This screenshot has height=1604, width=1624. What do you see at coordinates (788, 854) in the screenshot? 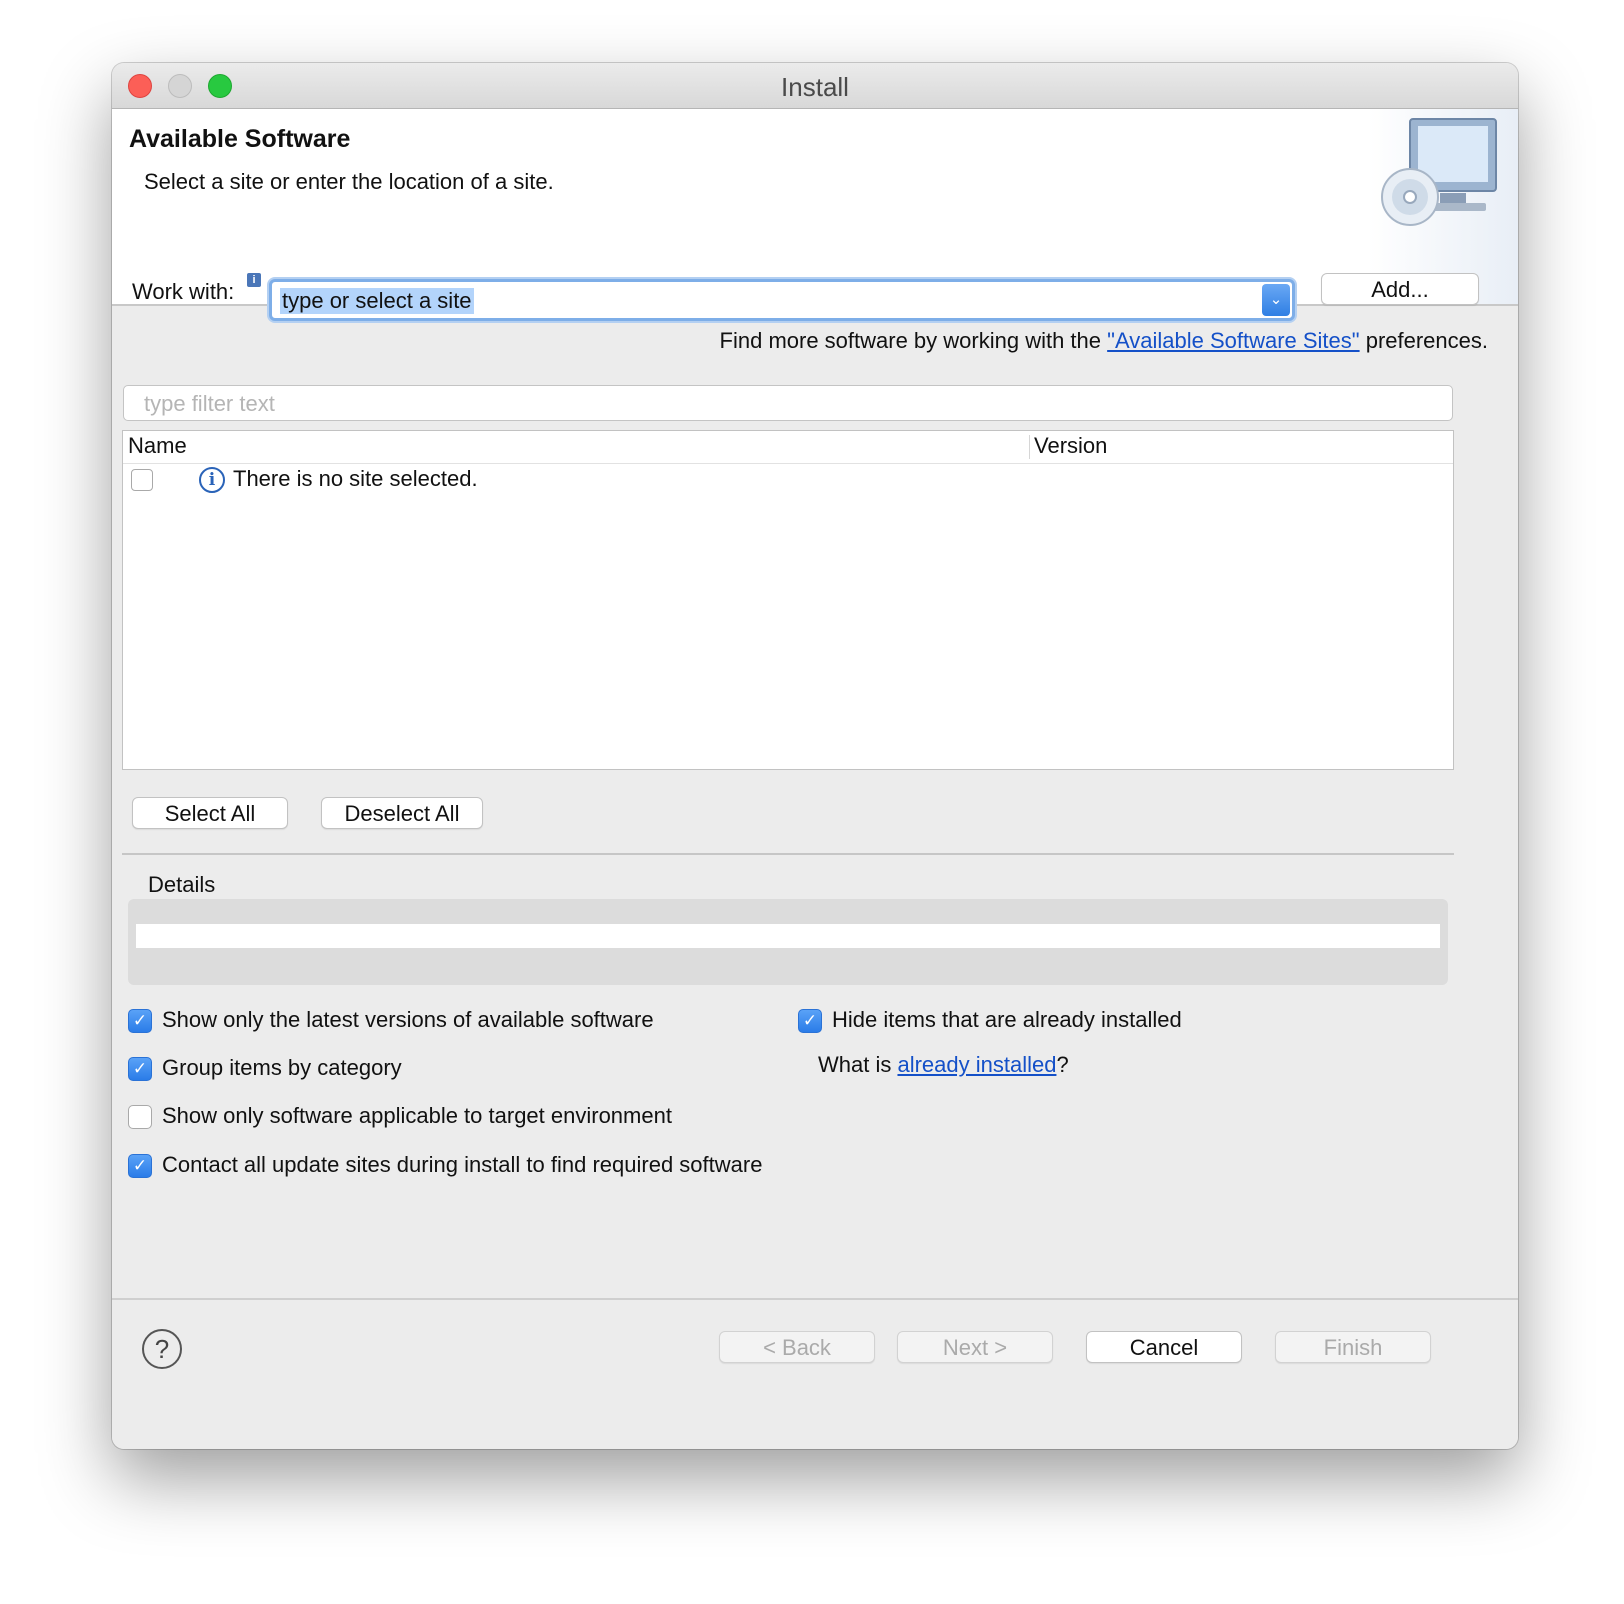
I see `section-divider` at bounding box center [788, 854].